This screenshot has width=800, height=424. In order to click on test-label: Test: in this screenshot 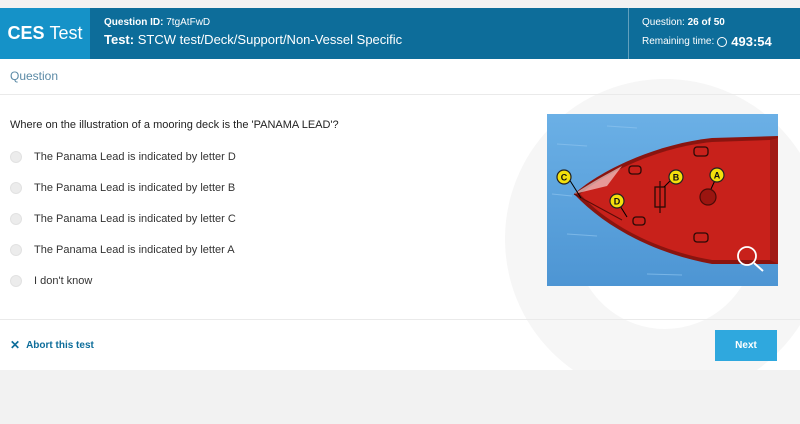, I will do `click(119, 39)`.